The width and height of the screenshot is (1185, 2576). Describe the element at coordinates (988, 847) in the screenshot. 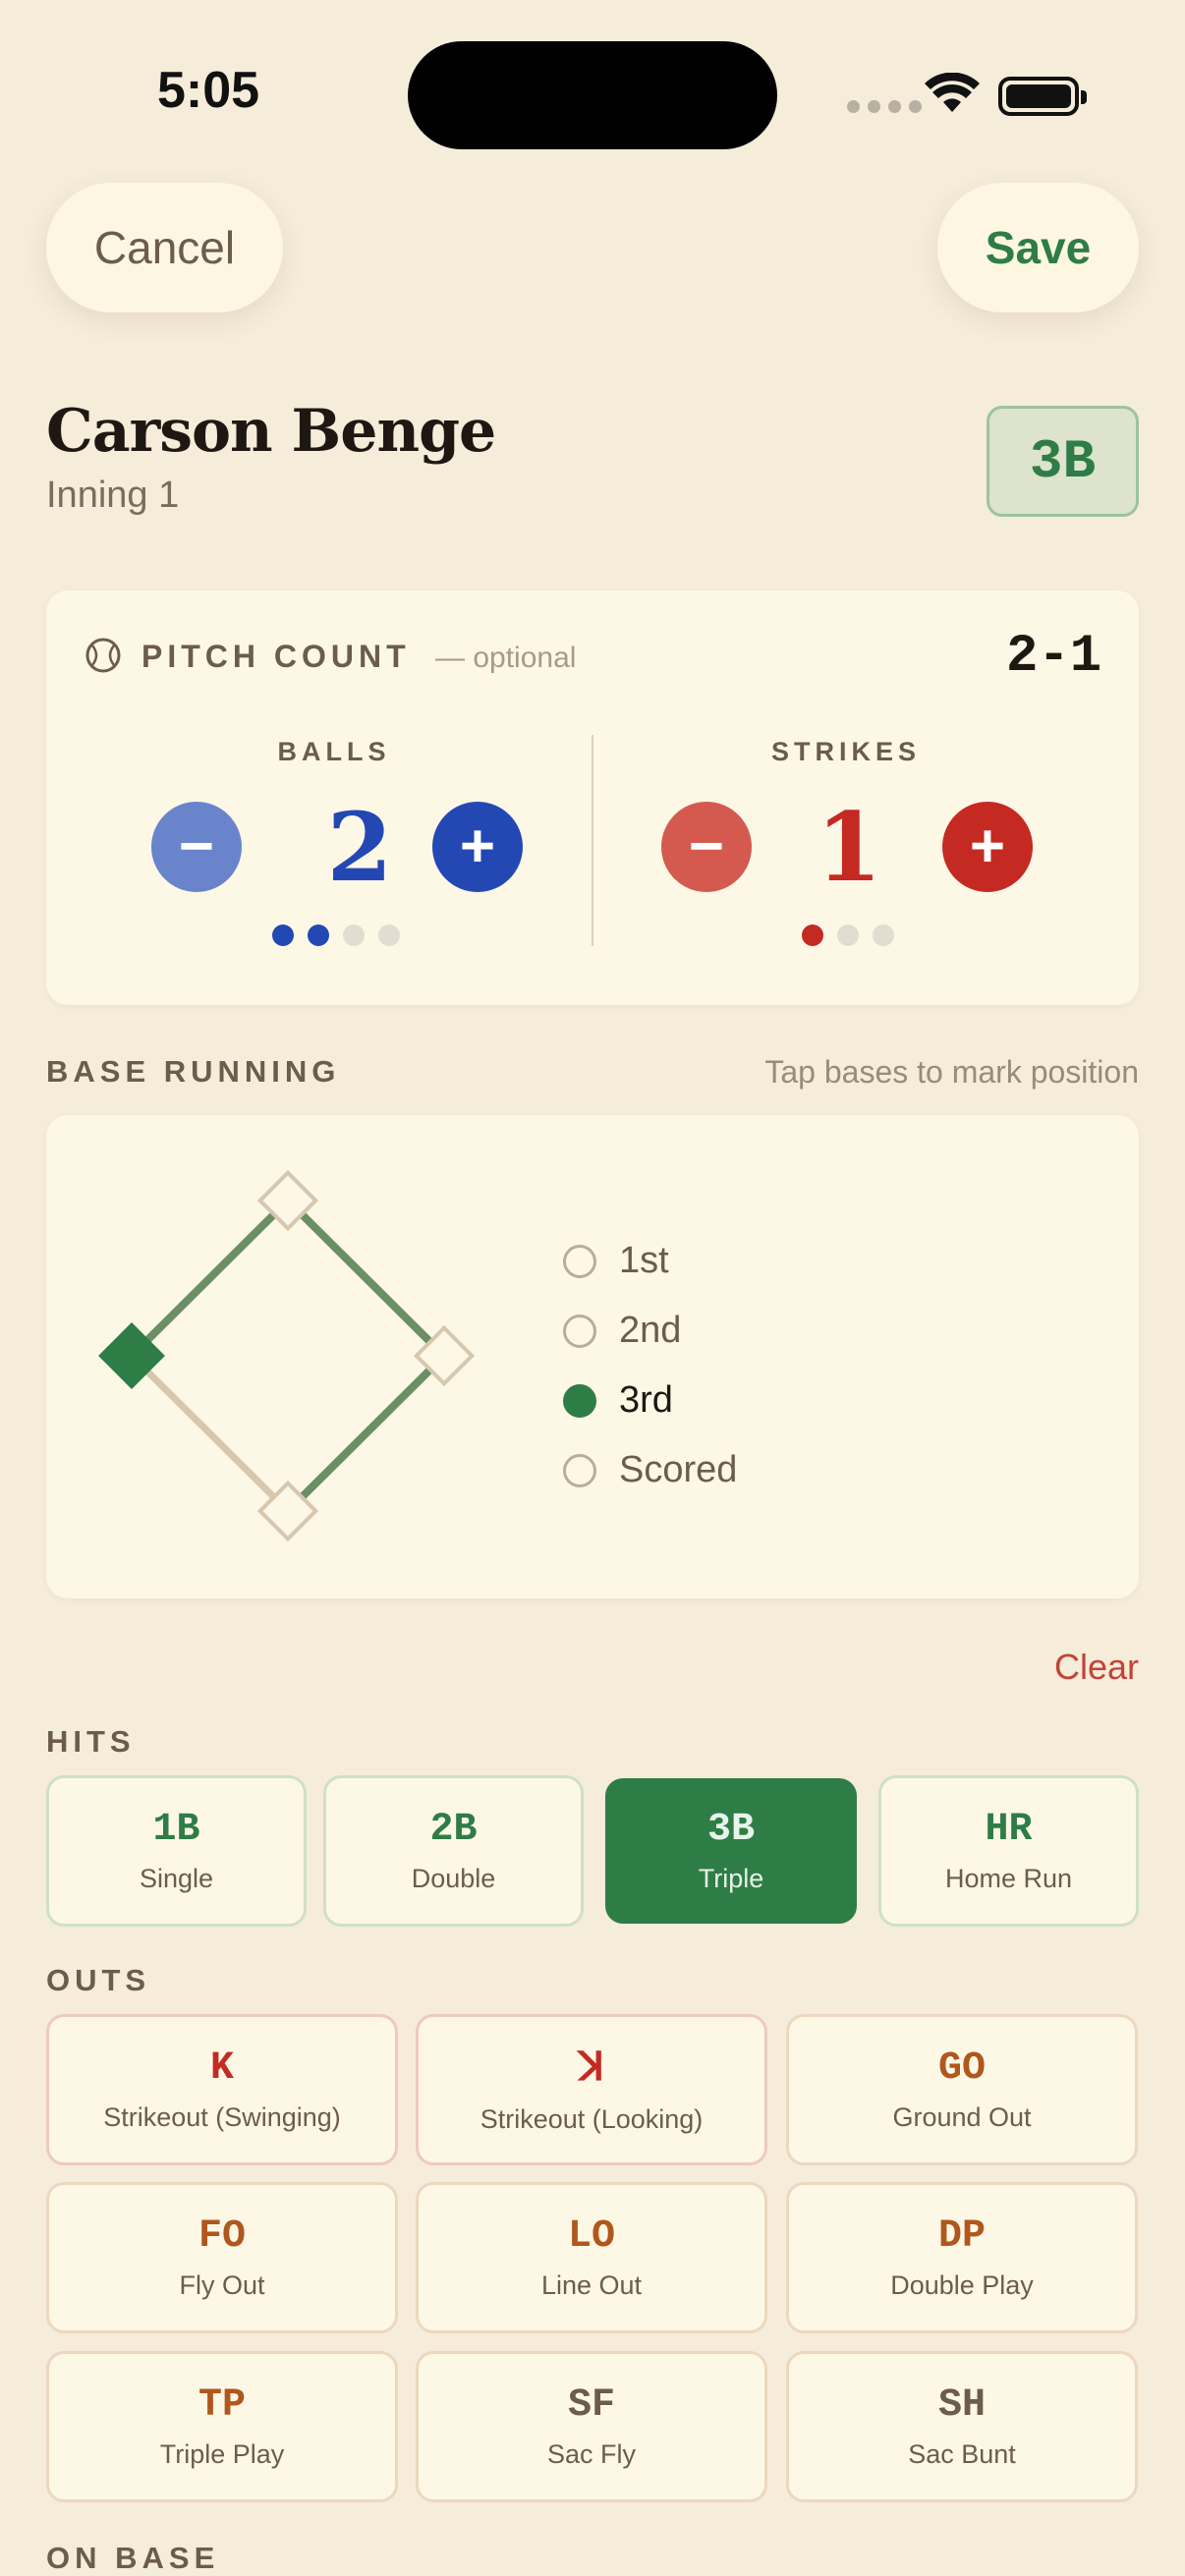

I see `strikes-increment-button: +` at that location.